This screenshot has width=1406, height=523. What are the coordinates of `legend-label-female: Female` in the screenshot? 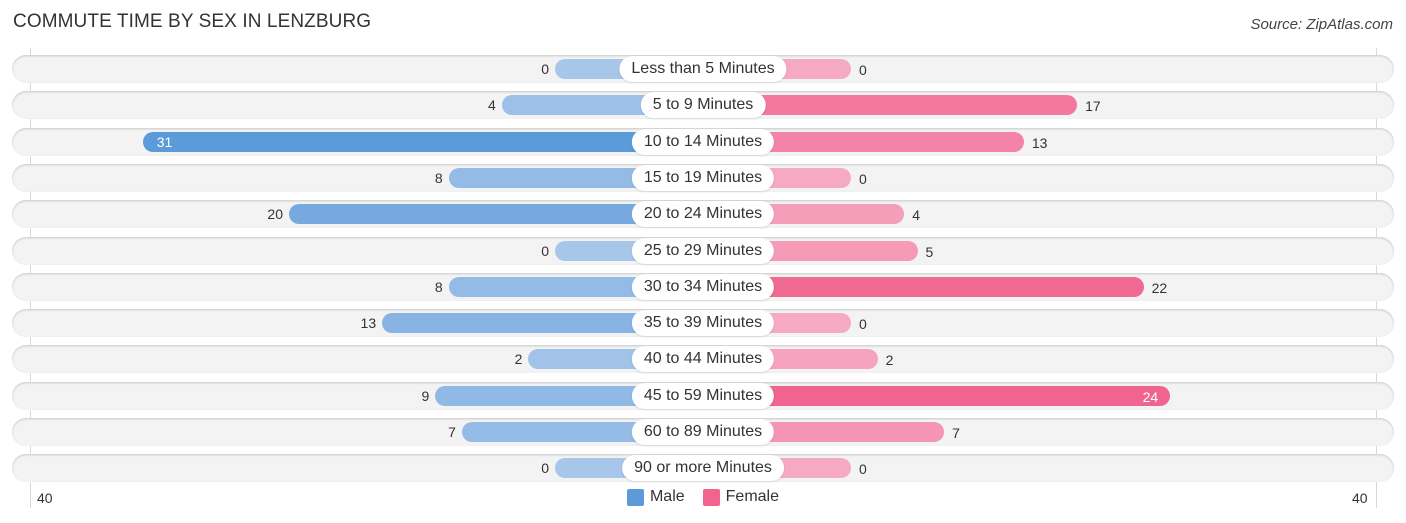 It's located at (752, 496).